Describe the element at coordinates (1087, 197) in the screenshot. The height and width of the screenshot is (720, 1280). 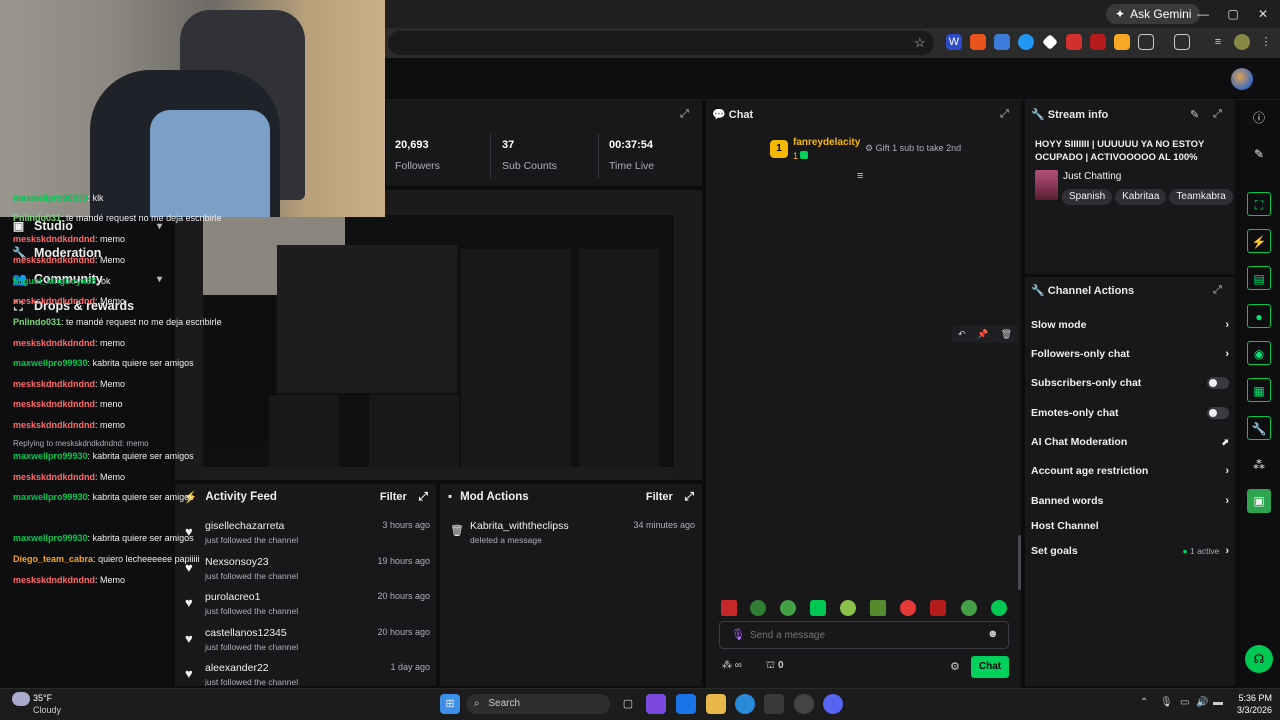
I see `tag: Spanish` at that location.